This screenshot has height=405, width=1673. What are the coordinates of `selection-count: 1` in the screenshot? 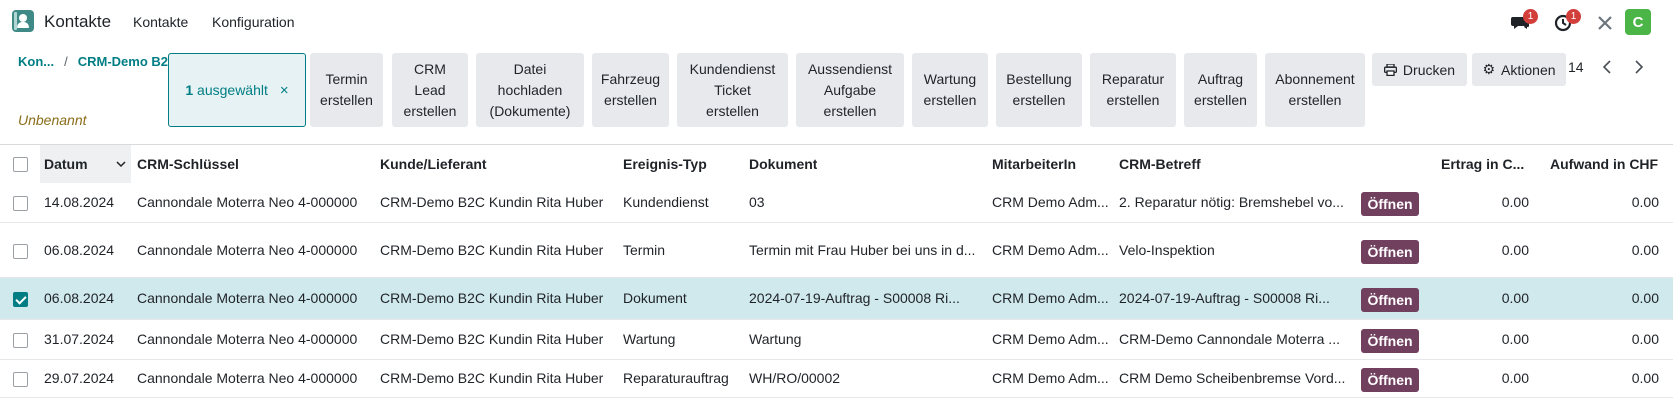 It's located at (189, 90).